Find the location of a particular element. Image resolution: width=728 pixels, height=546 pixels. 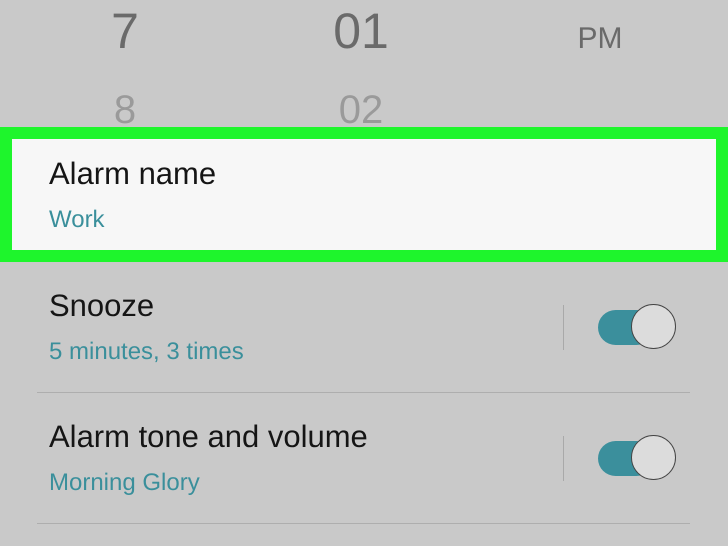

setting-value: 5 minutes, 3 times is located at coordinates (147, 352).